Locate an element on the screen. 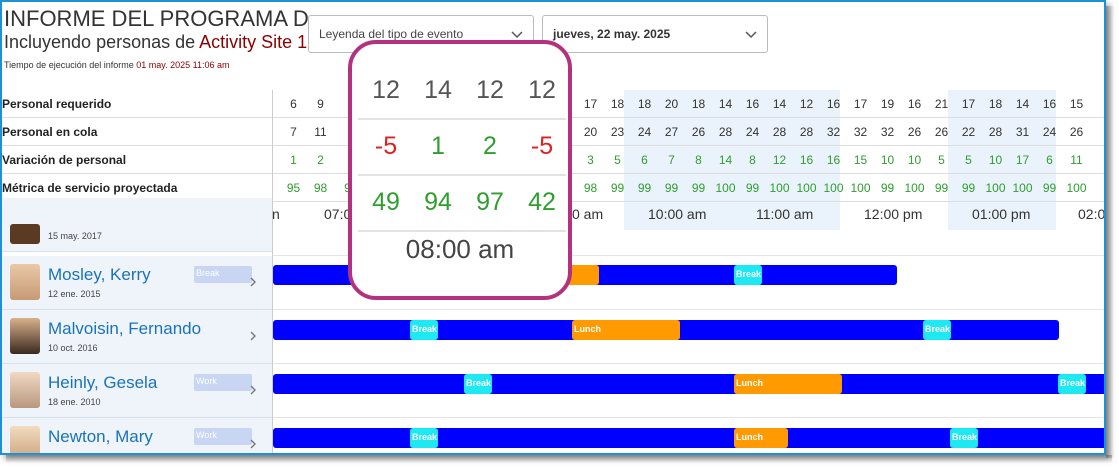 Image resolution: width=1119 pixels, height=468 pixels. metric-cell-variance: 3 is located at coordinates (590, 160).